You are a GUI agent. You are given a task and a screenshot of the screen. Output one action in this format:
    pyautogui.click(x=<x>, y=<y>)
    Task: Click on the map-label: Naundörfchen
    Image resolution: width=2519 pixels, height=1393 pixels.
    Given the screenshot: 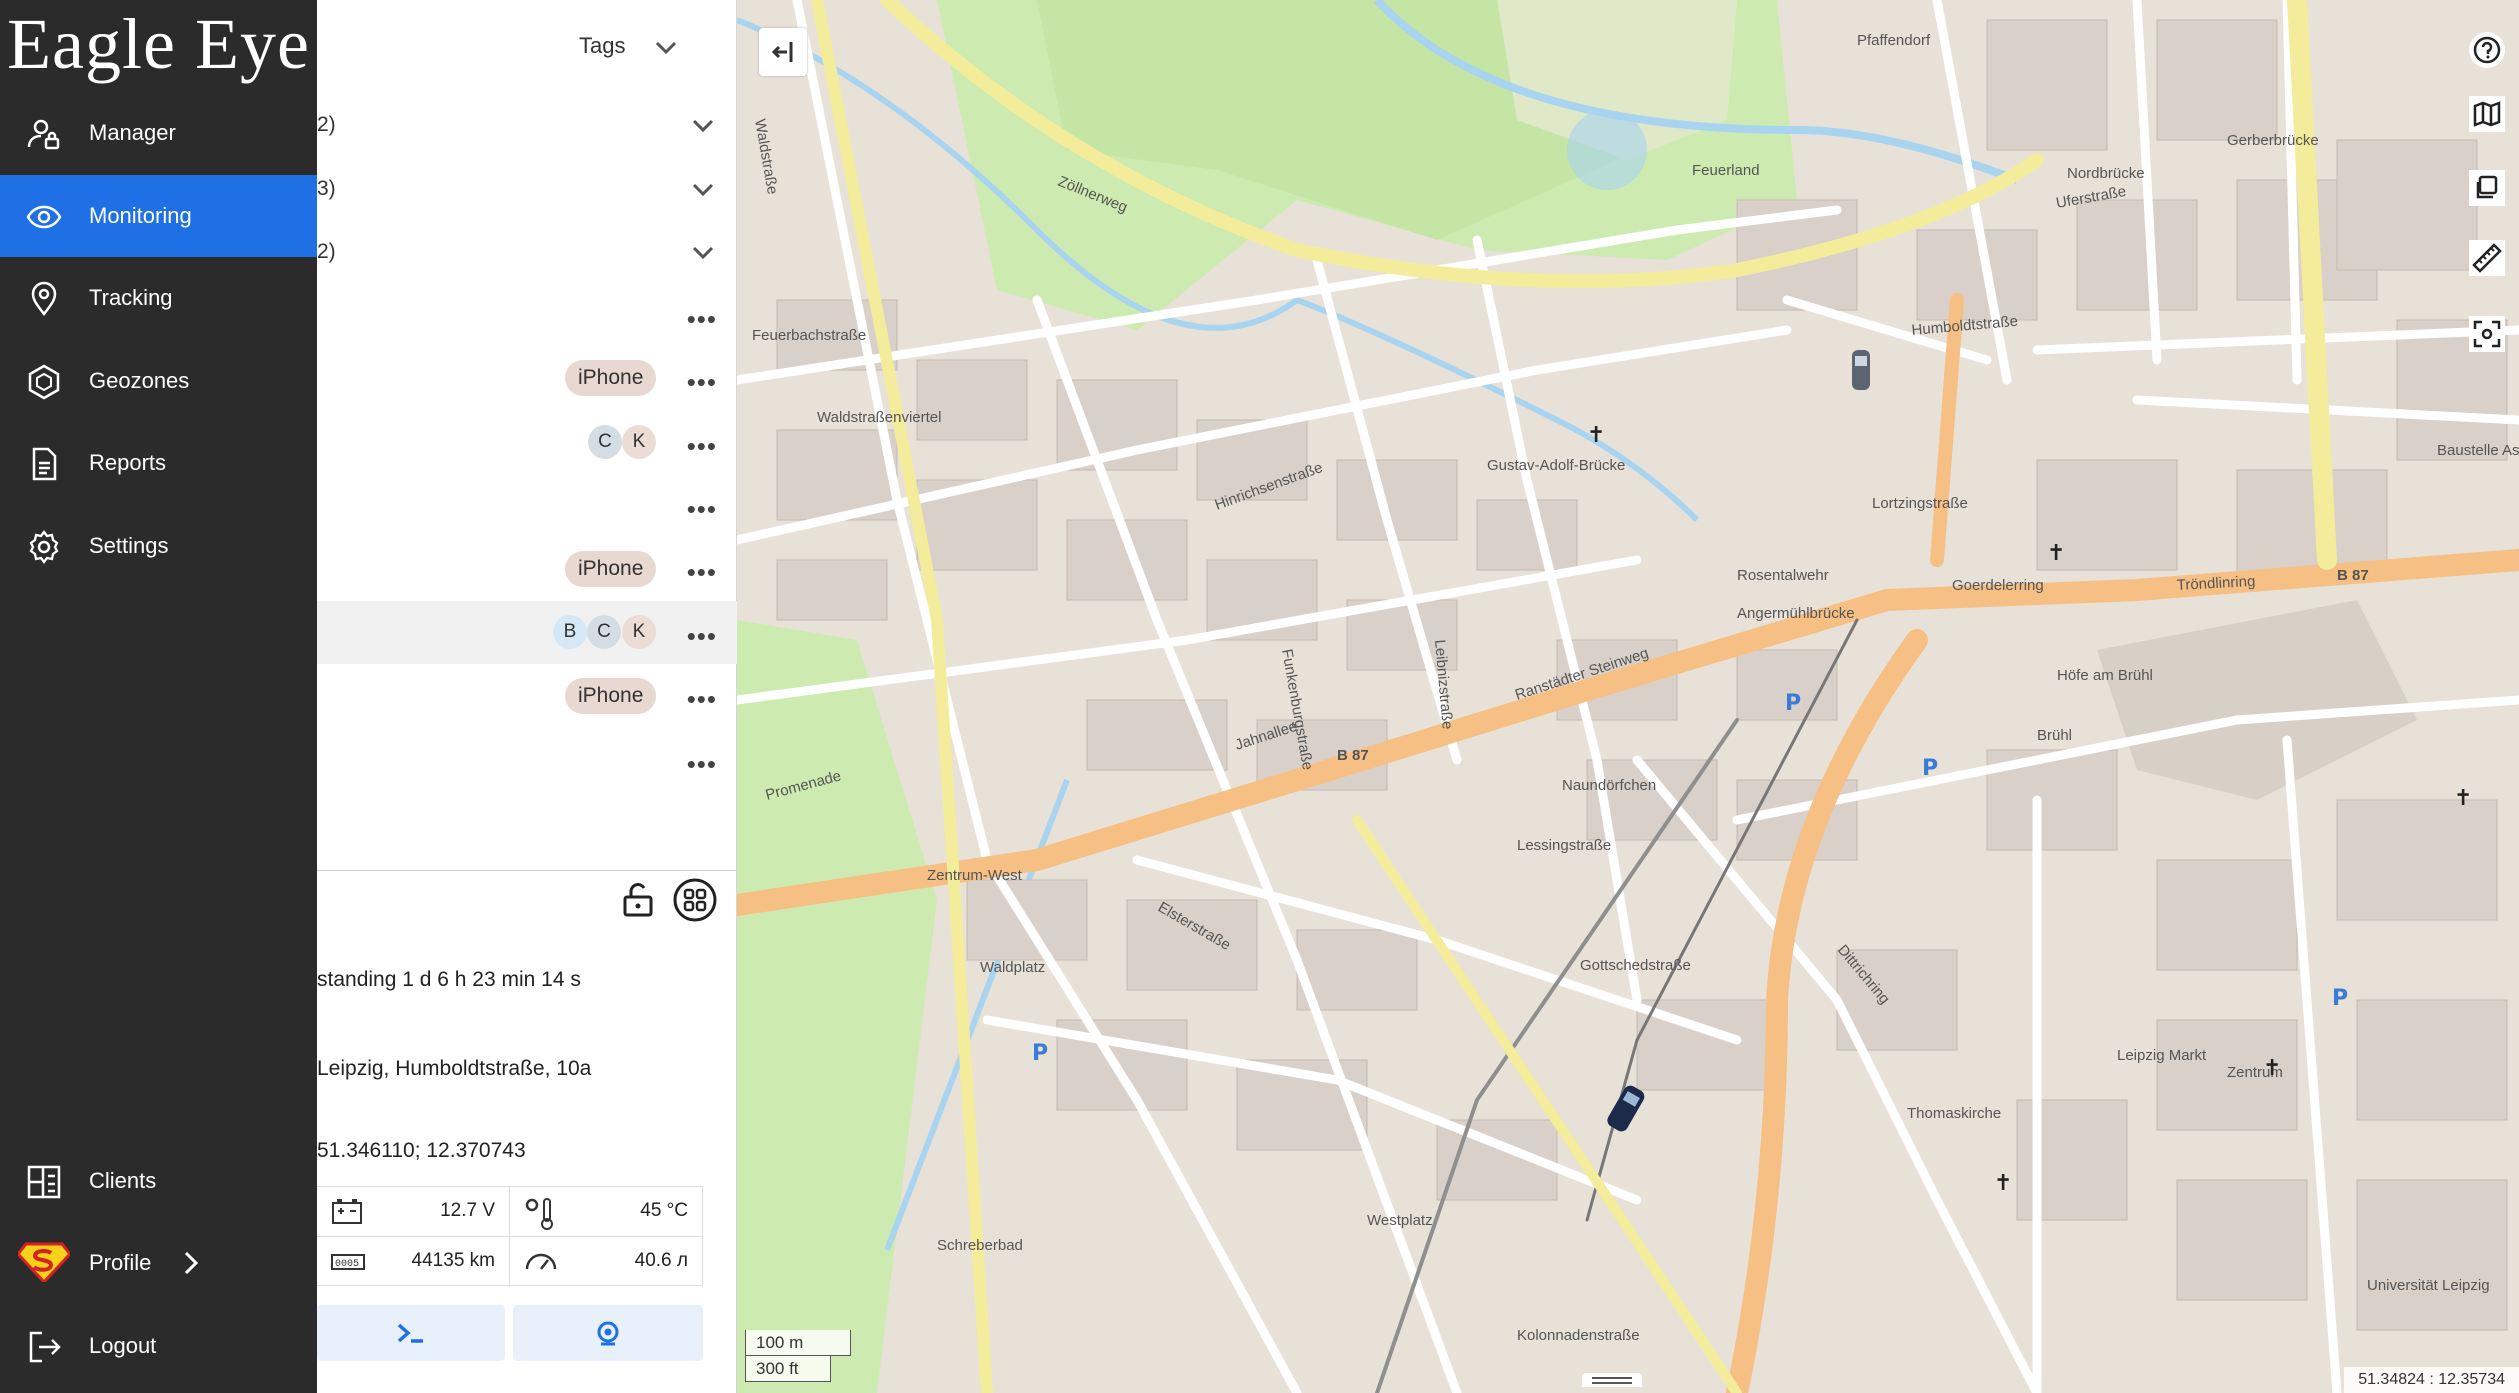 What is the action you would take?
    pyautogui.click(x=1609, y=785)
    